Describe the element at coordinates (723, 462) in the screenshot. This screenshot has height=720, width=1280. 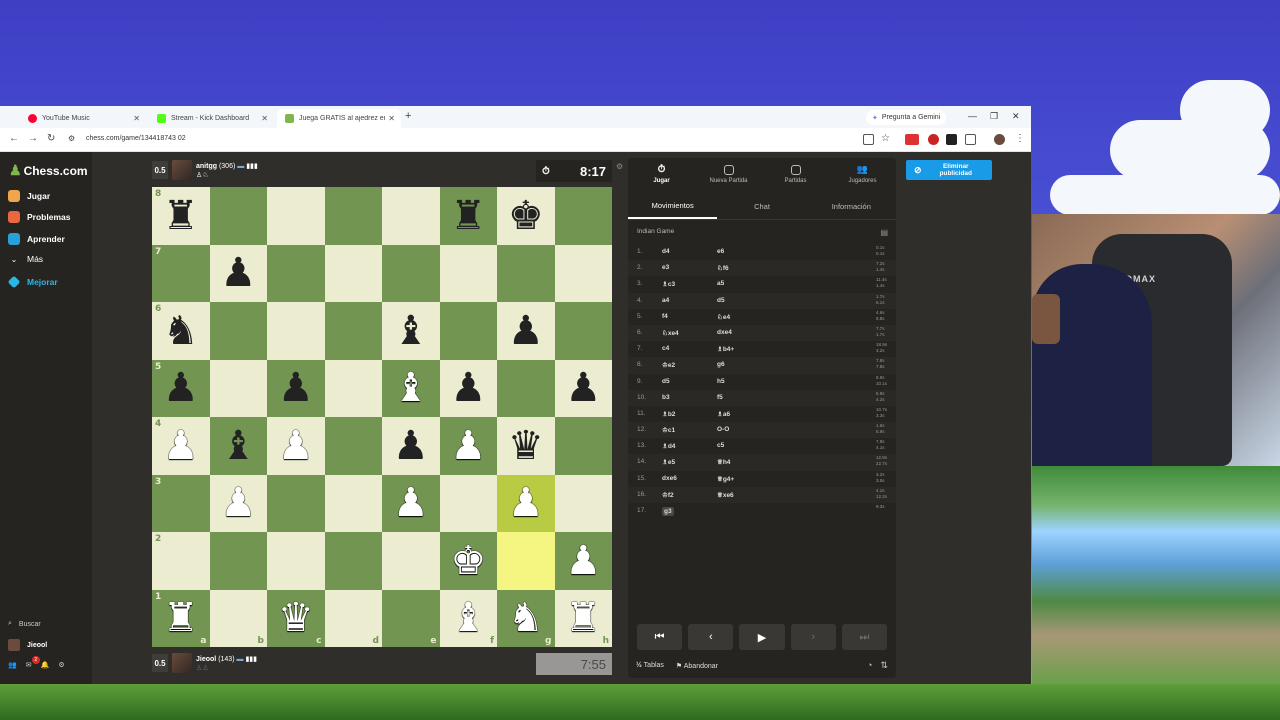
I see `black-move: ♕h4` at that location.